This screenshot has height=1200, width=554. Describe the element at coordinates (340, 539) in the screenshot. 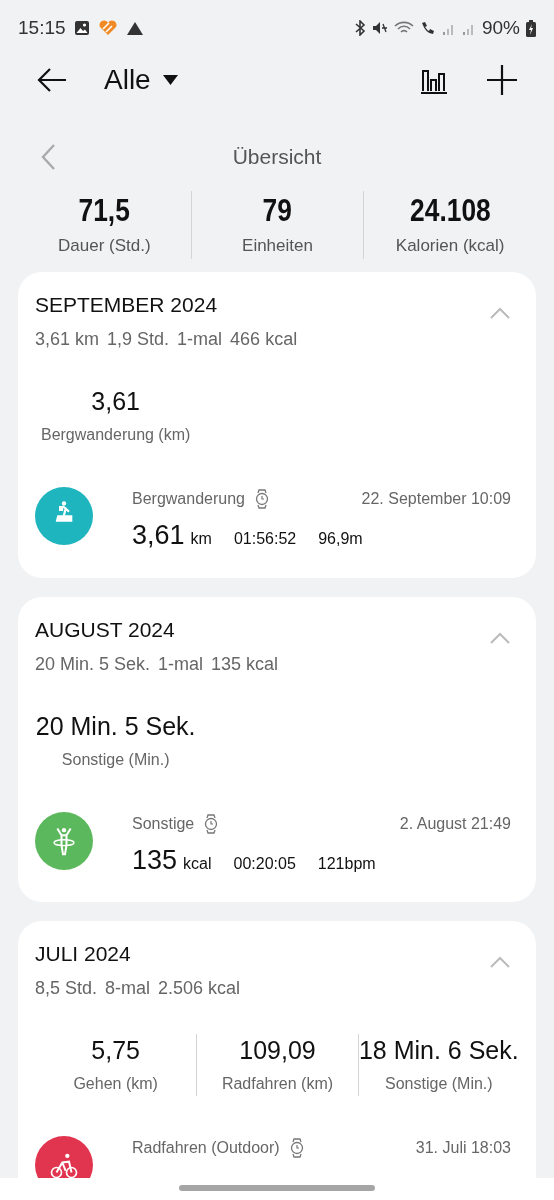

I see `workout-metric: 96,9m` at that location.